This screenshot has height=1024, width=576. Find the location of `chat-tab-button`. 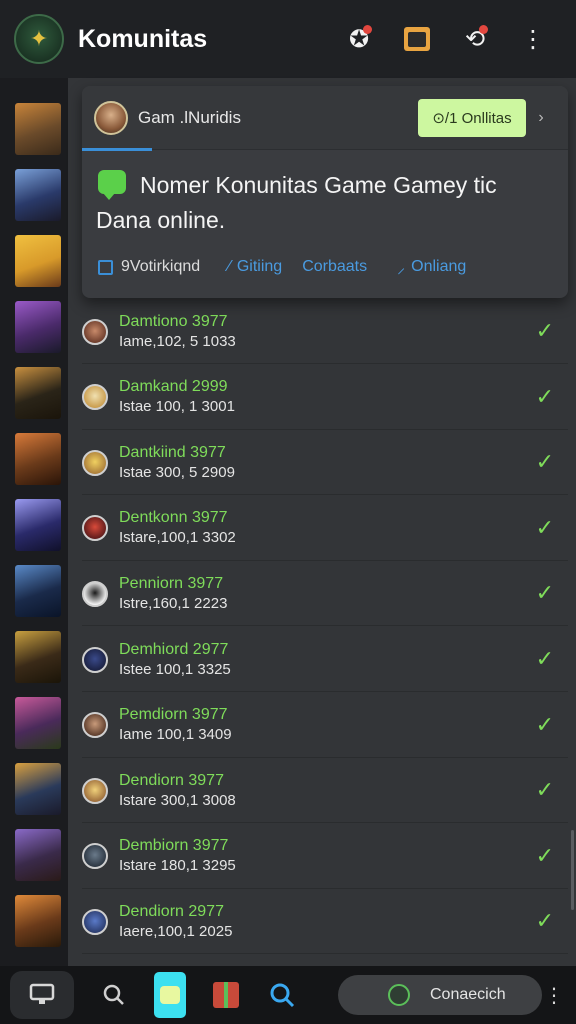

chat-tab-button is located at coordinates (170, 995).